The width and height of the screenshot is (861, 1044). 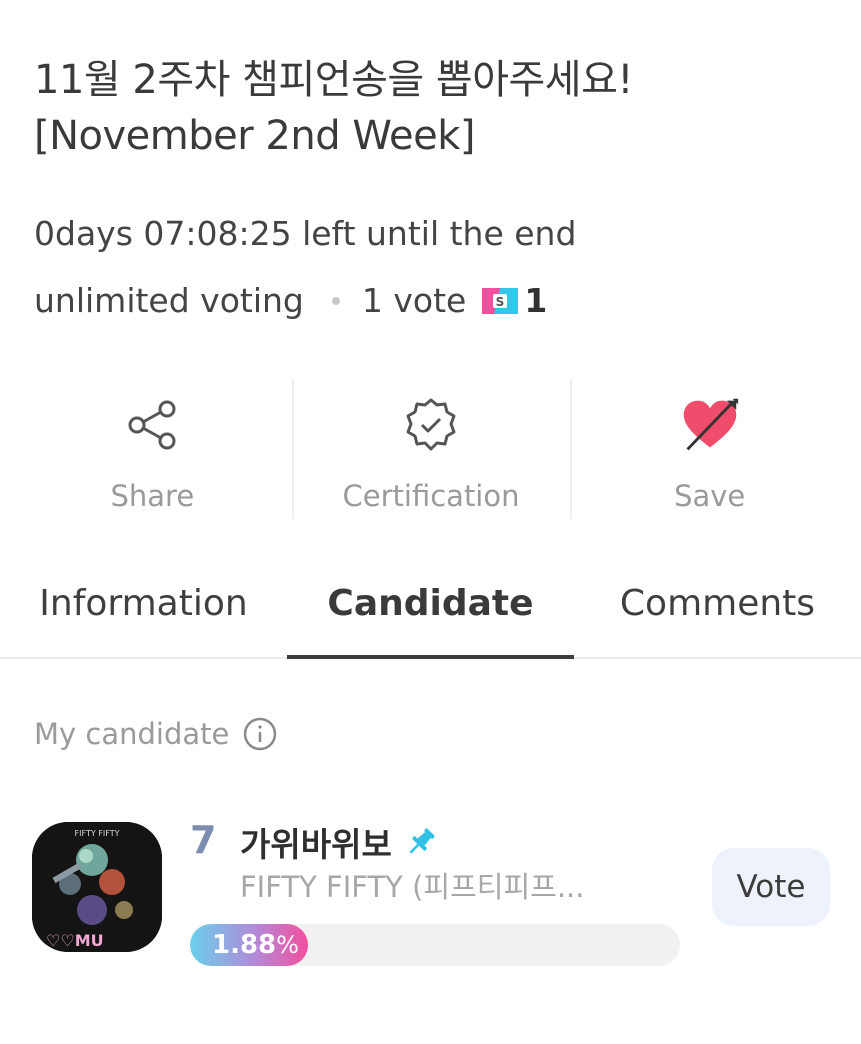 What do you see at coordinates (305, 233) in the screenshot?
I see `time-left-text: 0days 07:08:25 left until the end` at bounding box center [305, 233].